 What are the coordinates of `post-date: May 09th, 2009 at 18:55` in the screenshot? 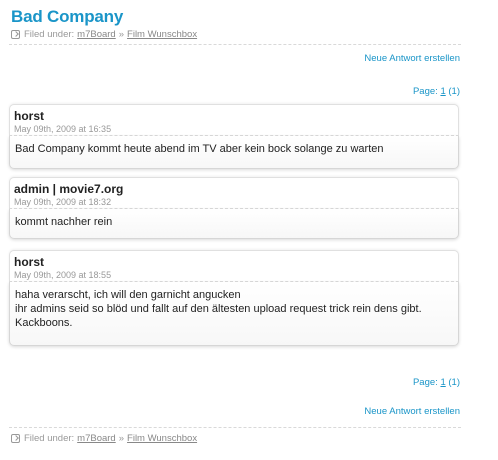 It's located at (63, 275).